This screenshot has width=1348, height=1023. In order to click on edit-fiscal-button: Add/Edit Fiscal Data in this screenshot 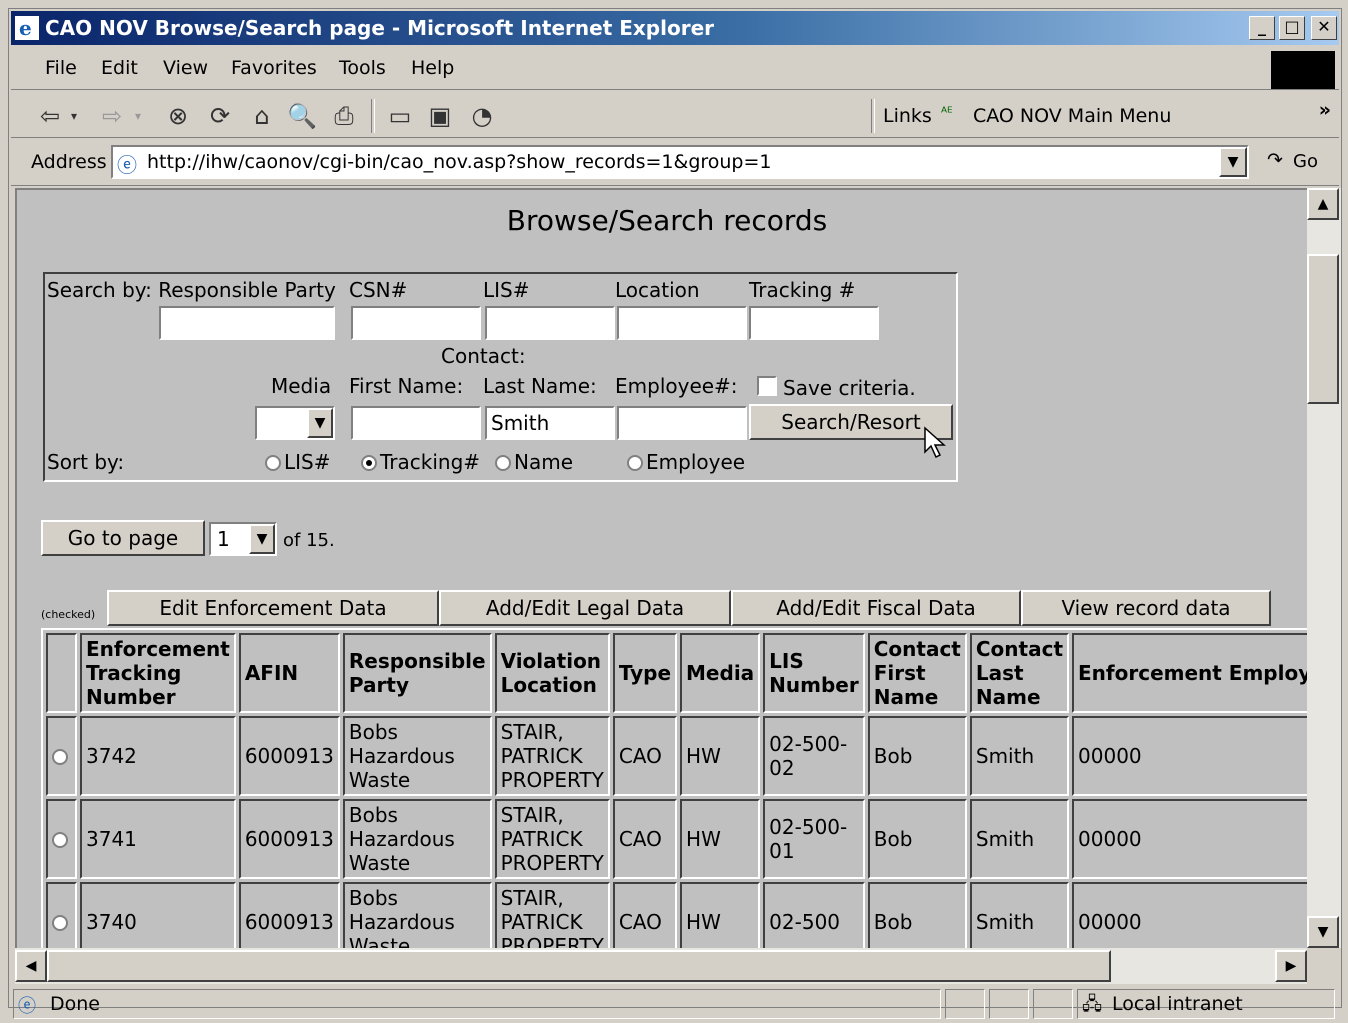, I will do `click(876, 608)`.